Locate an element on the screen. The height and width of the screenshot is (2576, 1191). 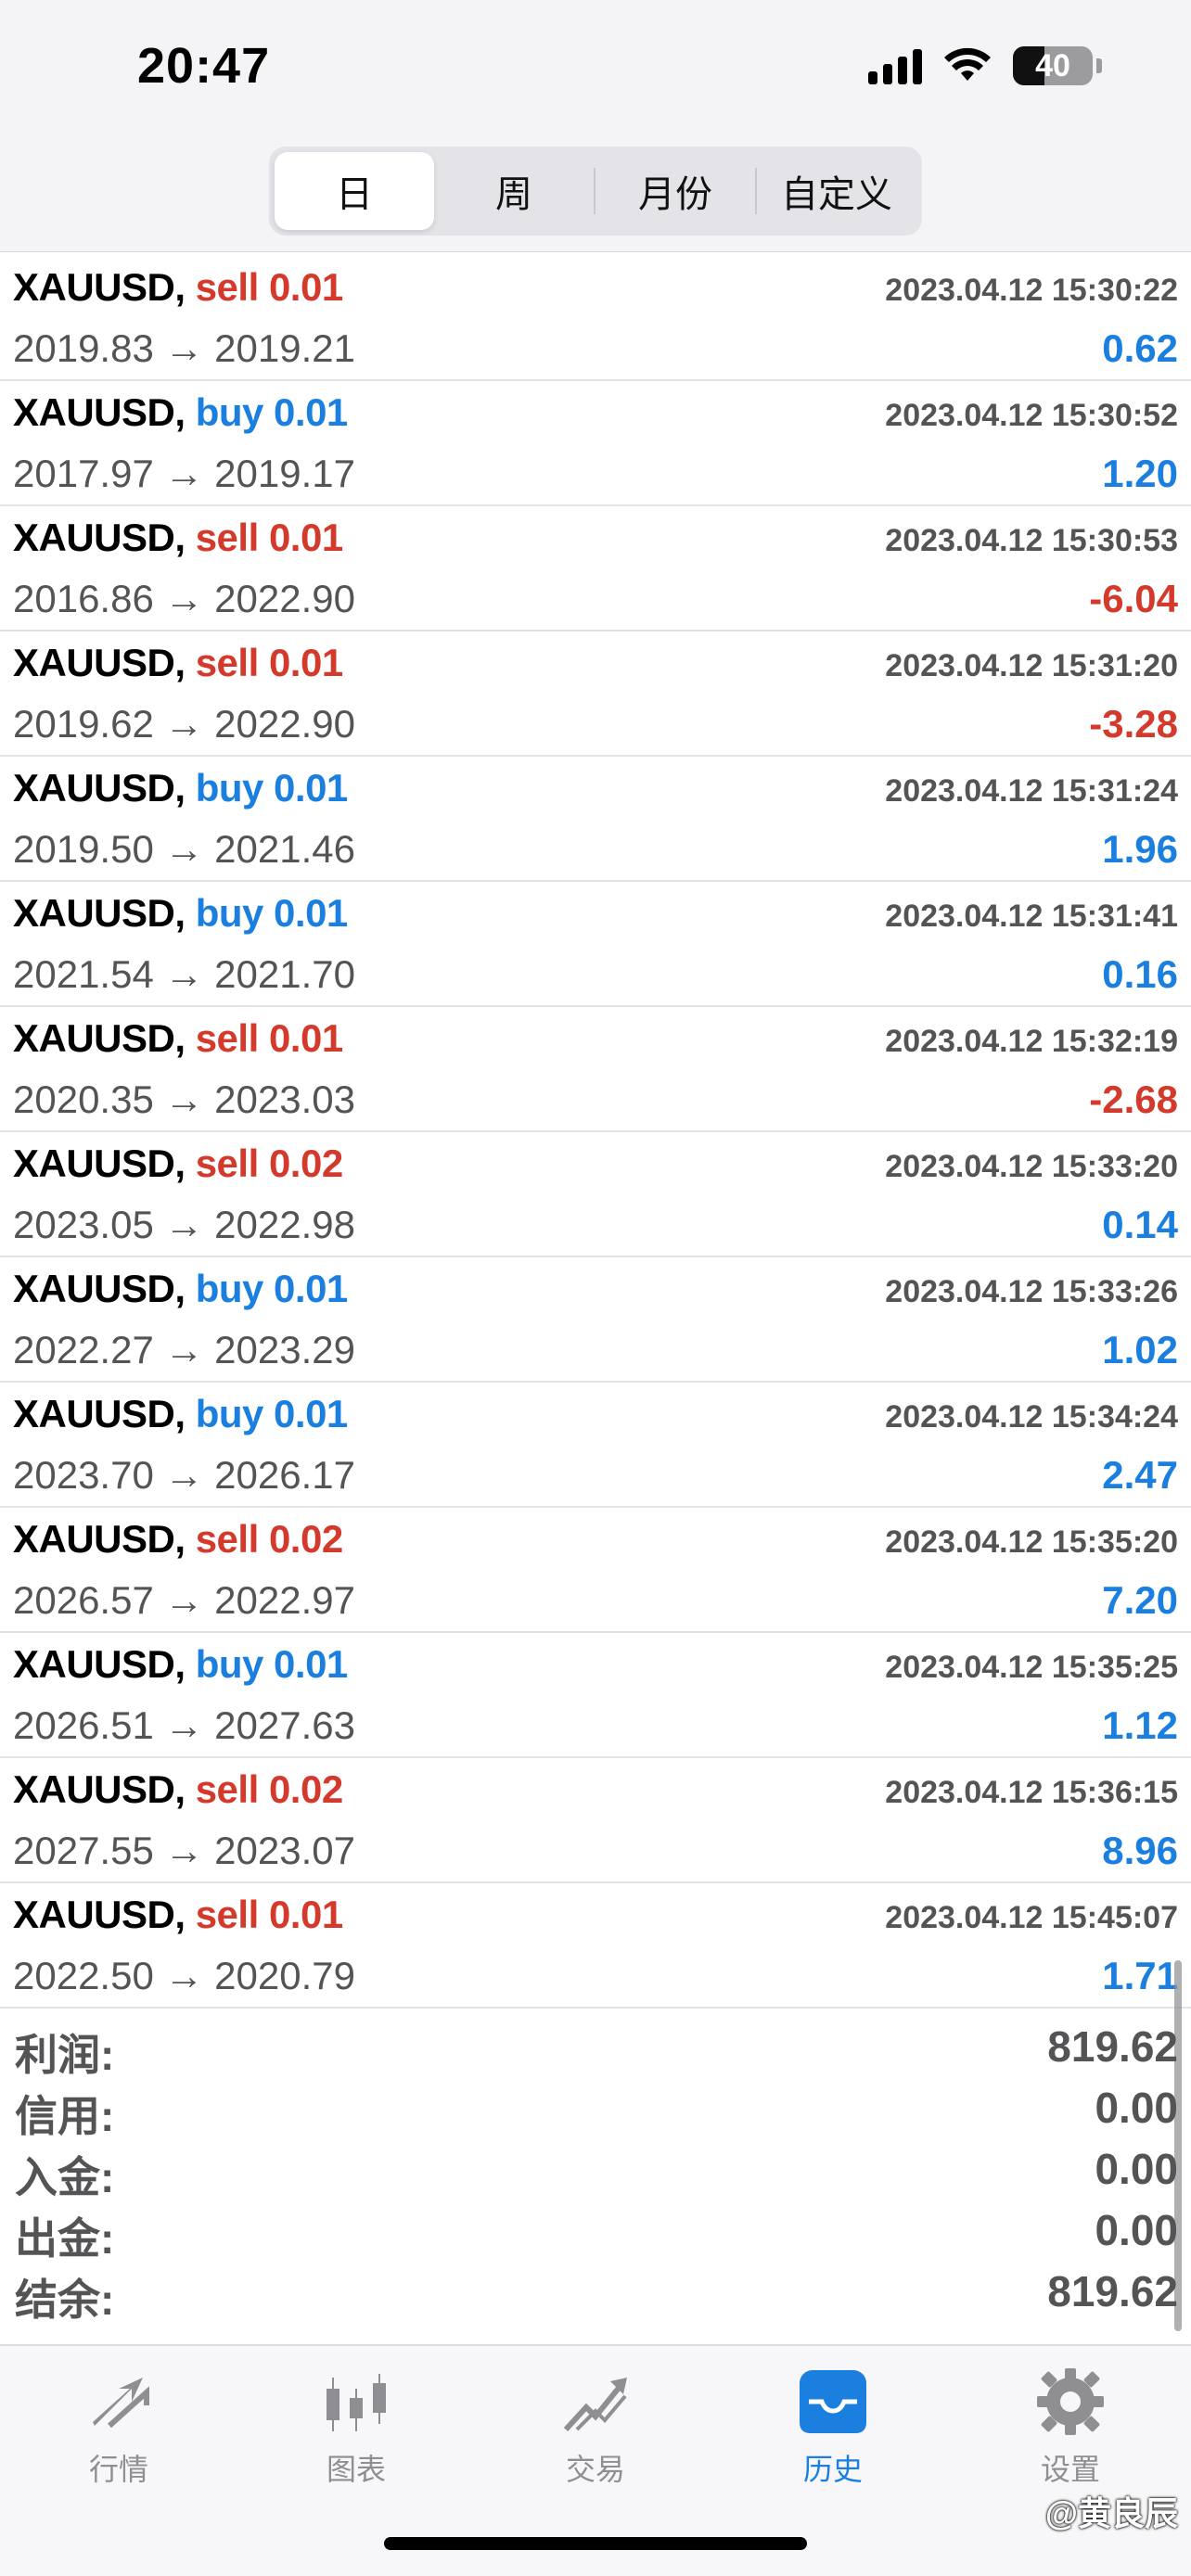
battery-nub is located at coordinates (1099, 66).